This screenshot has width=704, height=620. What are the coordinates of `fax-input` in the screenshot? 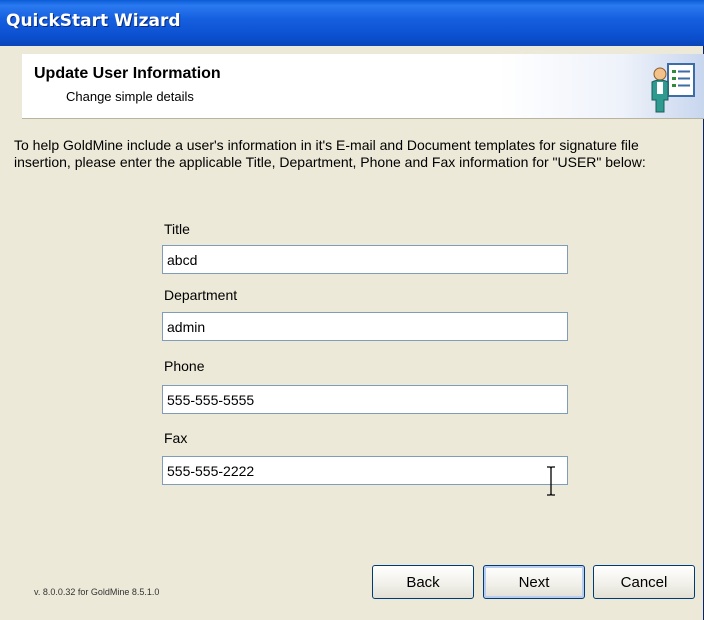 It's located at (365, 470).